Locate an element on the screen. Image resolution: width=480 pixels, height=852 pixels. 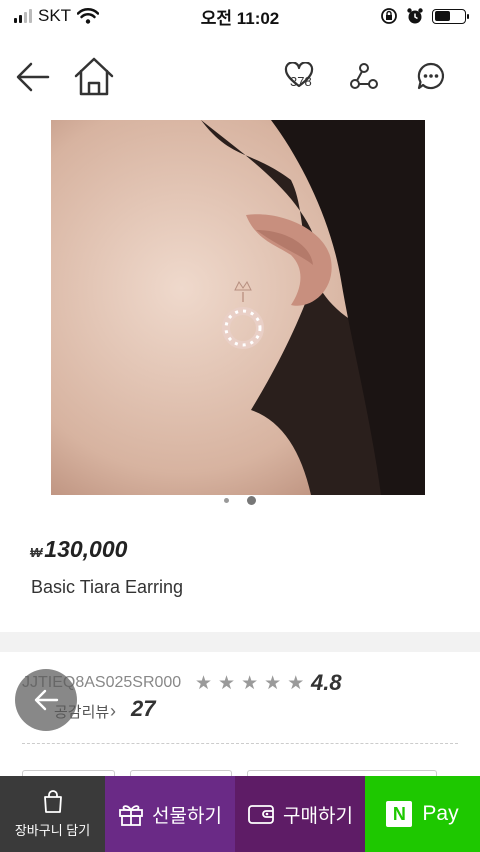
rating-stars: ★ ★ ★ ★ ★ is located at coordinates (249, 684).